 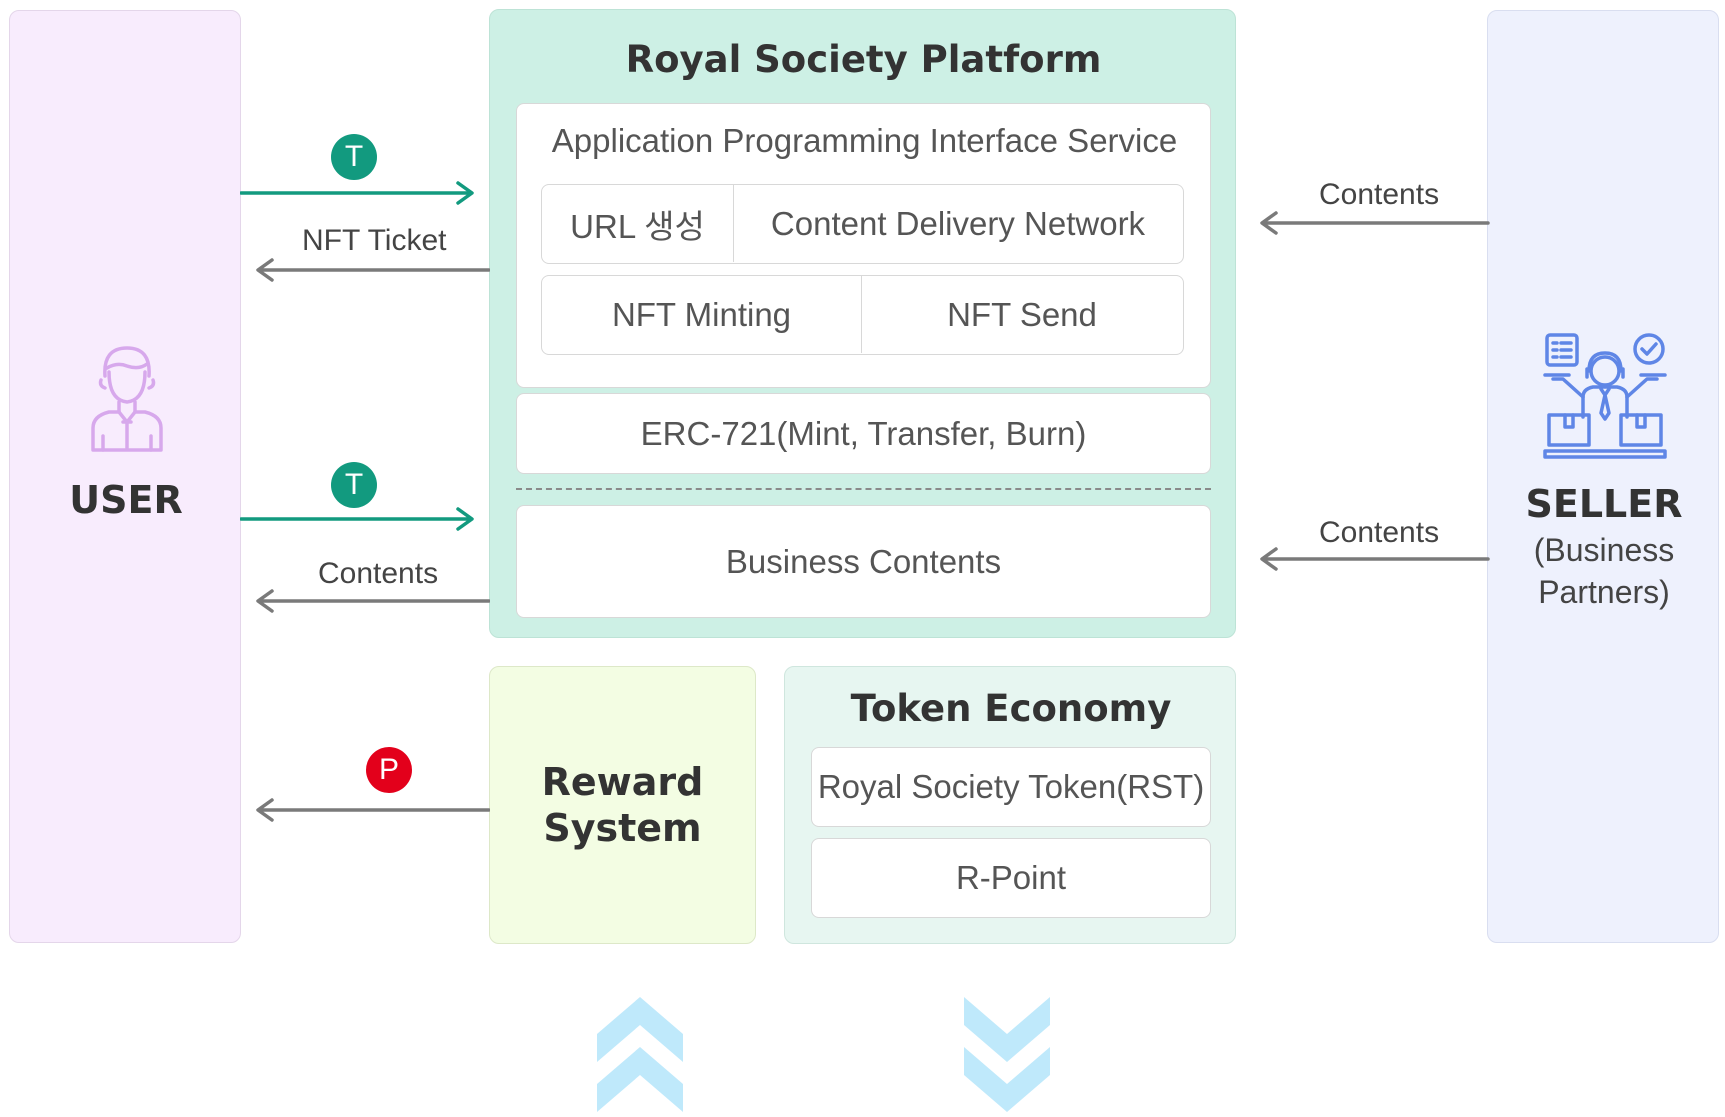 I want to click on r-point-box: R-Point, so click(x=1011, y=878).